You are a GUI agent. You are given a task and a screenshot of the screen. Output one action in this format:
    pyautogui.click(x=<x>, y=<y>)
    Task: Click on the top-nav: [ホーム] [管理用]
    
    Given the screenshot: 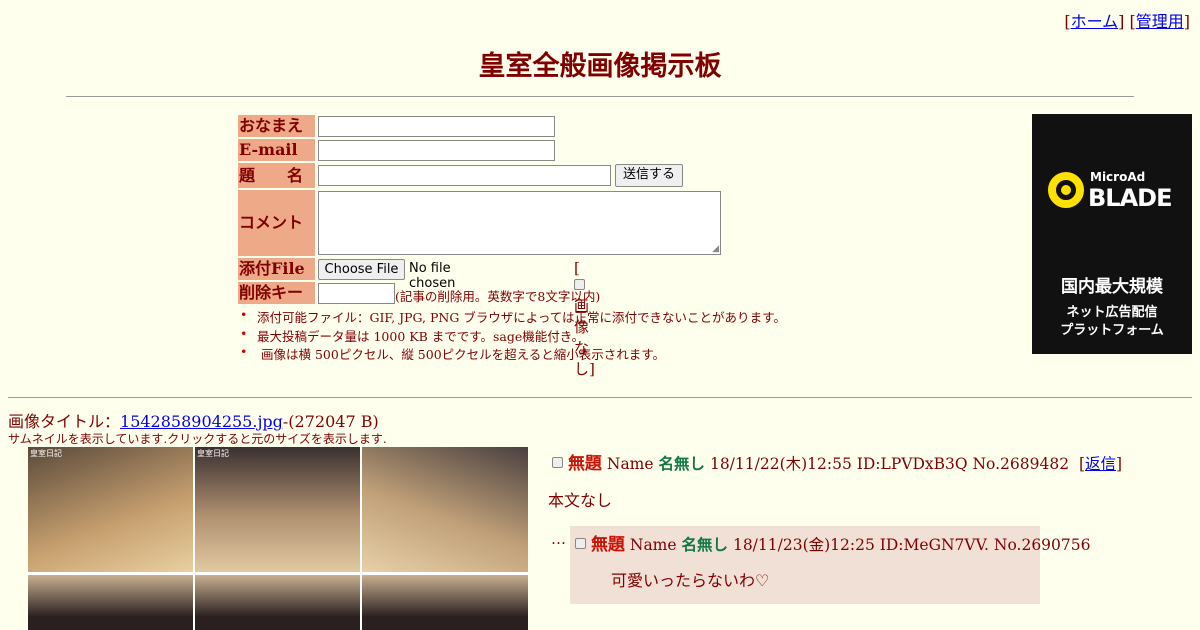 What is the action you would take?
    pyautogui.click(x=1127, y=20)
    